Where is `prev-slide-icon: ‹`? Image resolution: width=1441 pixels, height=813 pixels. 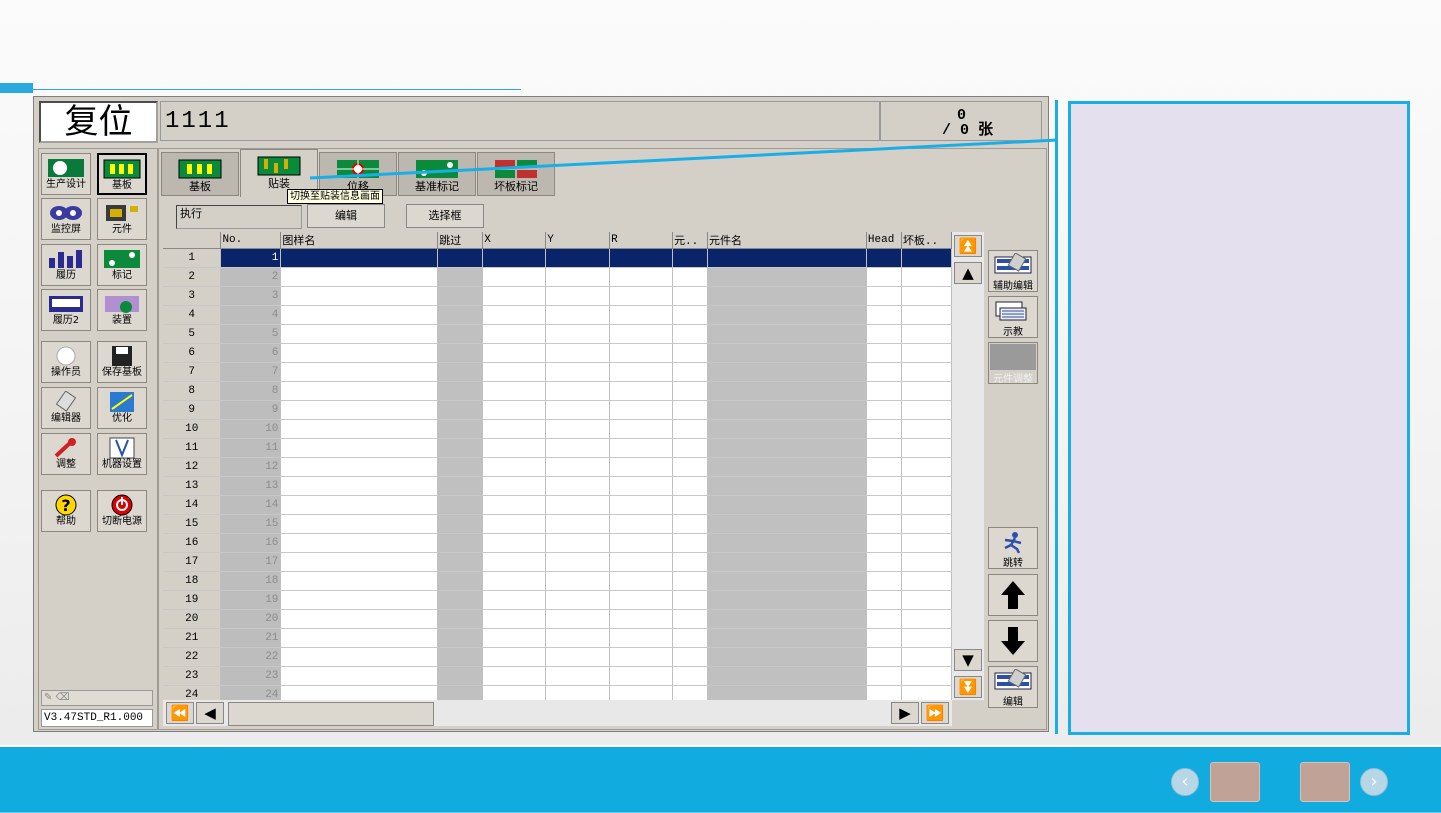 prev-slide-icon: ‹ is located at coordinates (1185, 782).